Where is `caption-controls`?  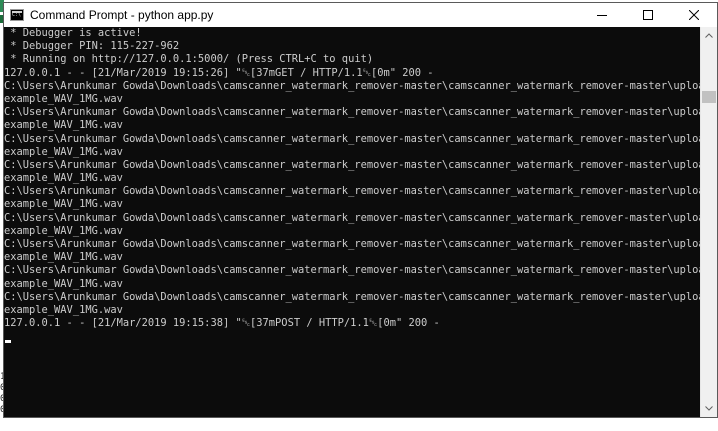
caption-controls is located at coordinates (648, 15).